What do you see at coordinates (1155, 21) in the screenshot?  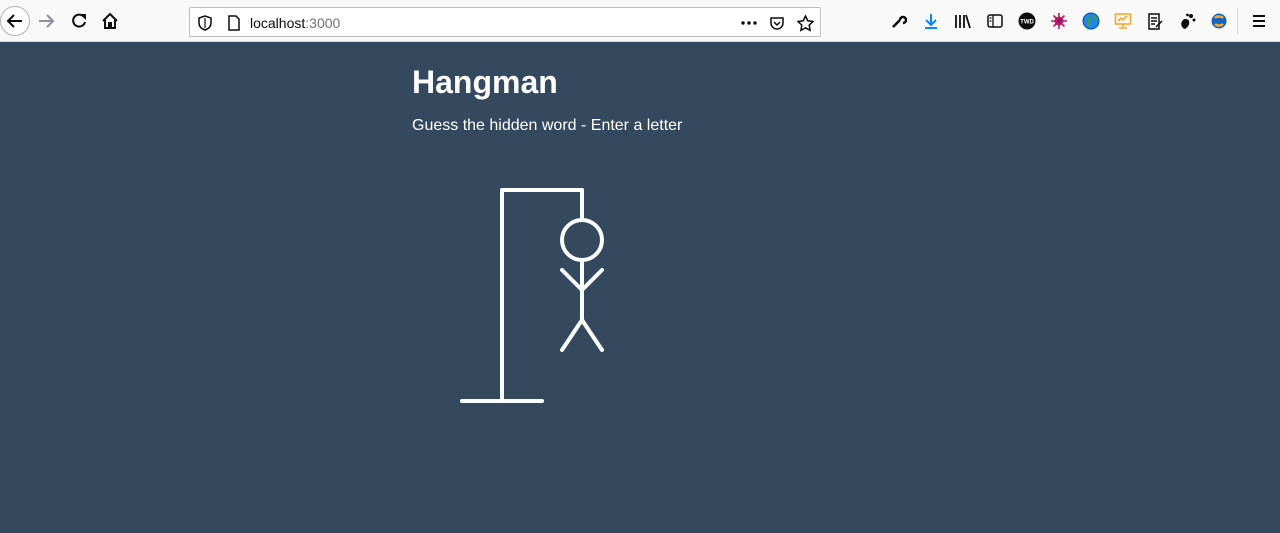 I see `extension-notes-icon` at bounding box center [1155, 21].